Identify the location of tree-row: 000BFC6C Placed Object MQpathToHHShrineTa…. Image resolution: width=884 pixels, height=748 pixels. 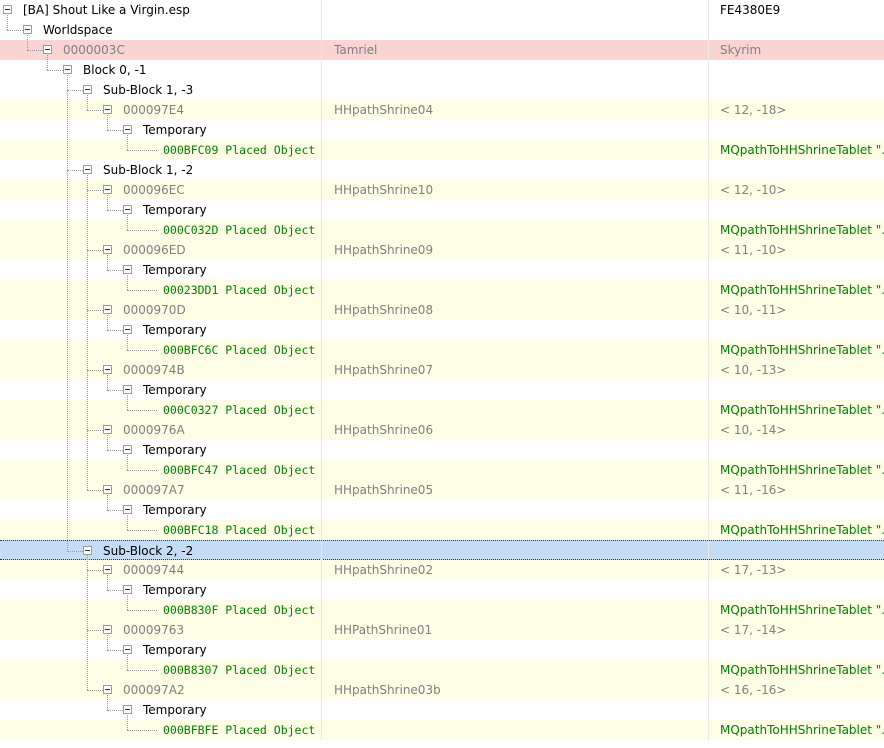
(442, 350).